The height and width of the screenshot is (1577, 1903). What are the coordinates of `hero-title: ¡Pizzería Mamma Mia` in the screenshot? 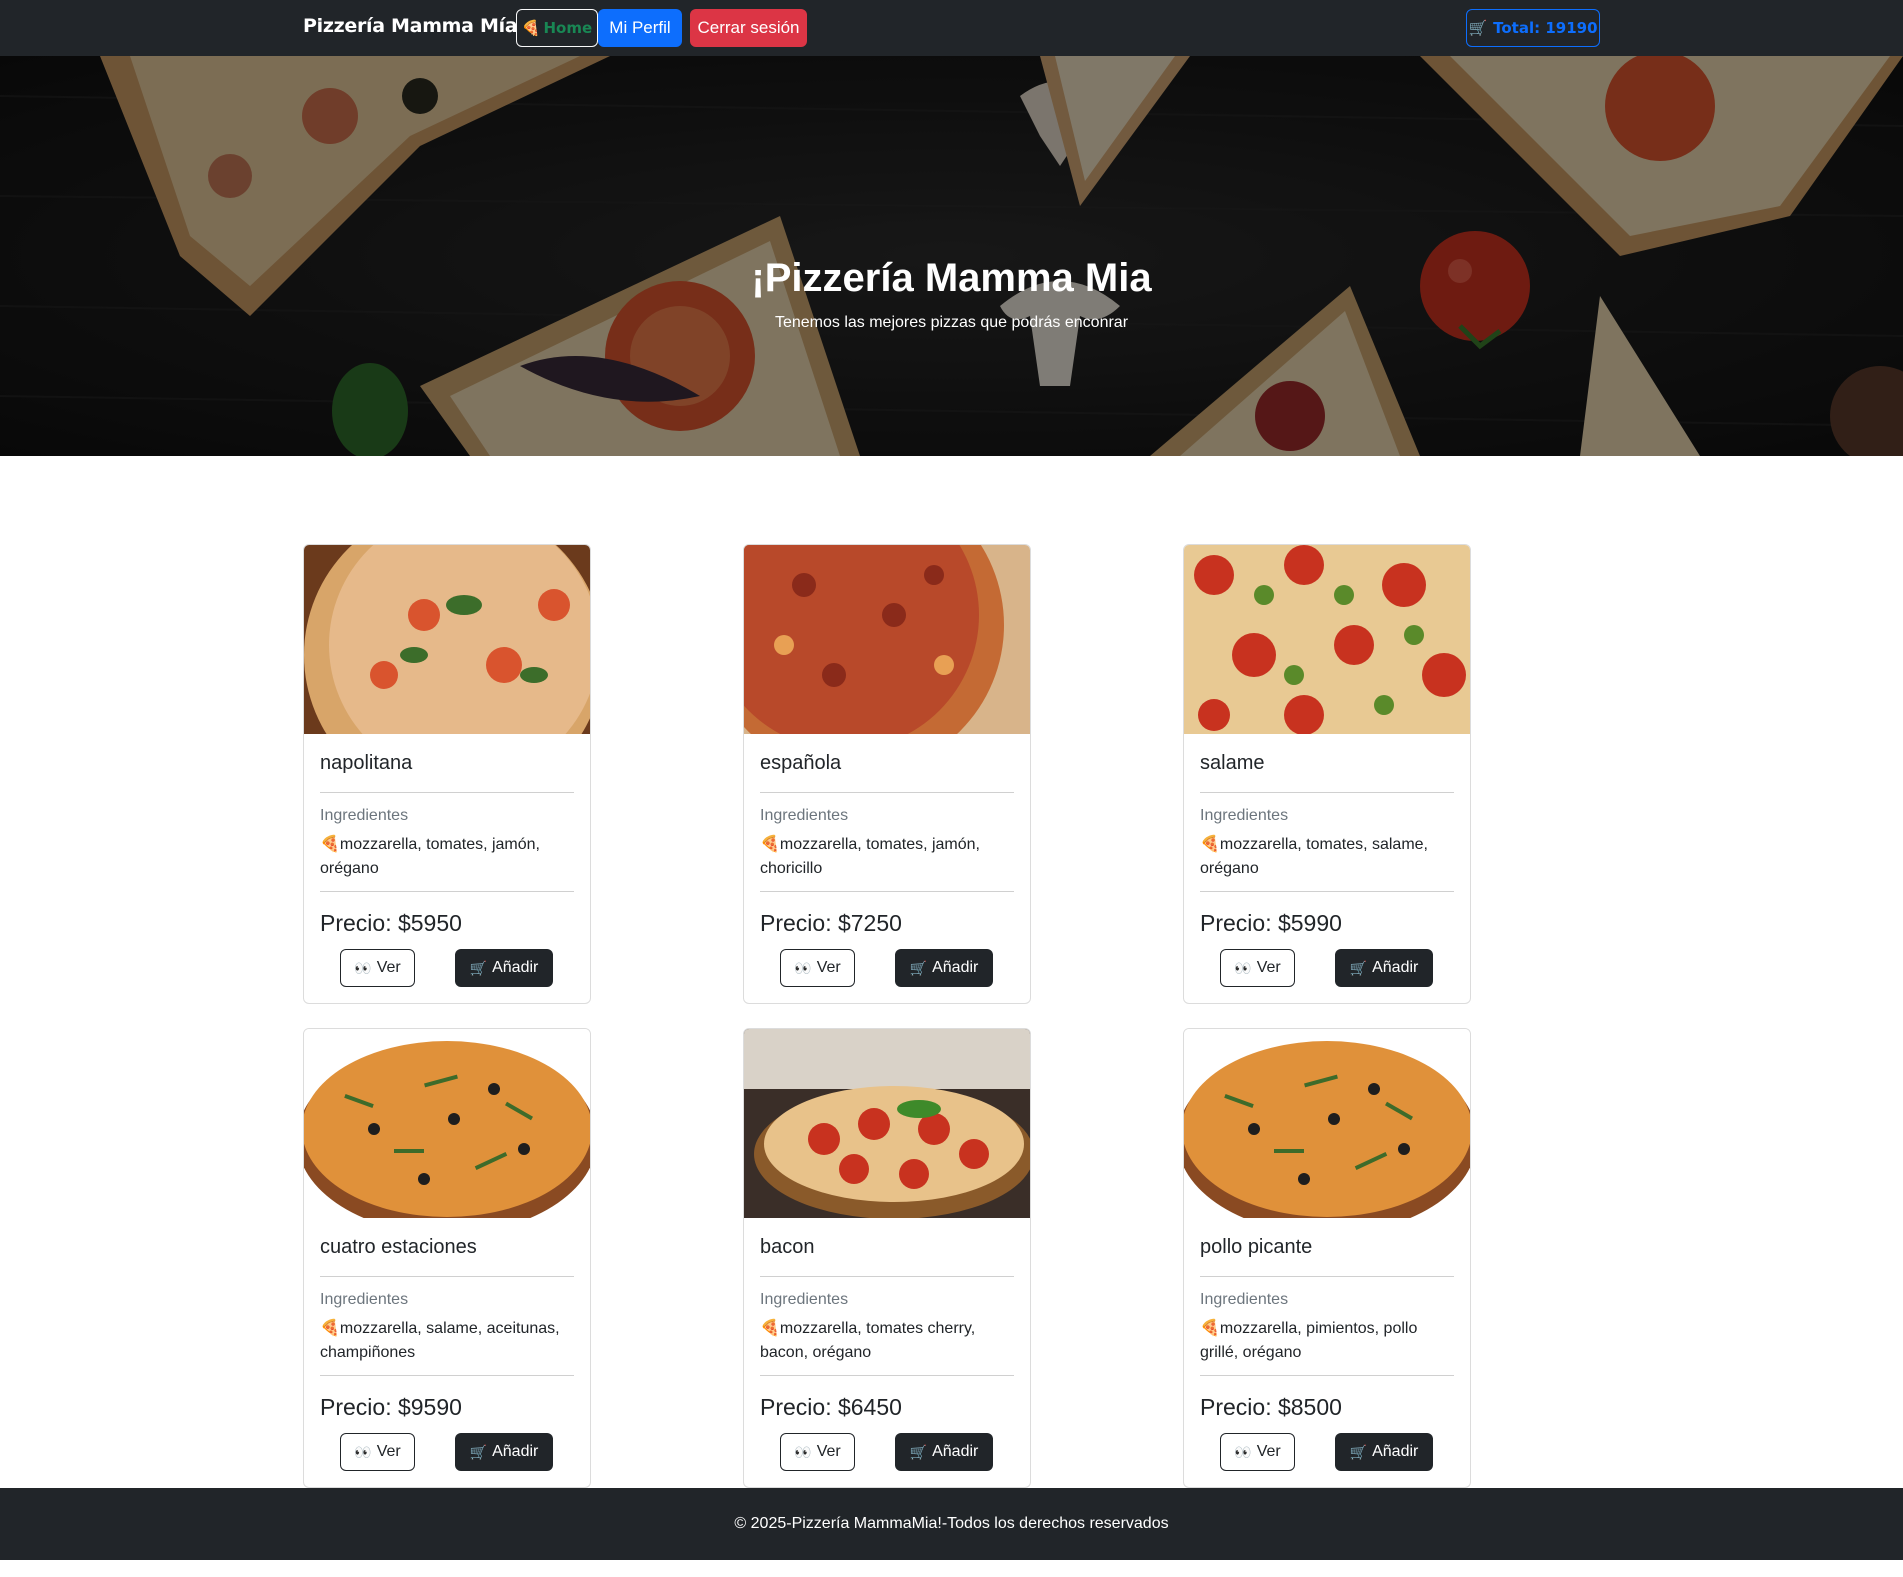 It's located at (951, 278).